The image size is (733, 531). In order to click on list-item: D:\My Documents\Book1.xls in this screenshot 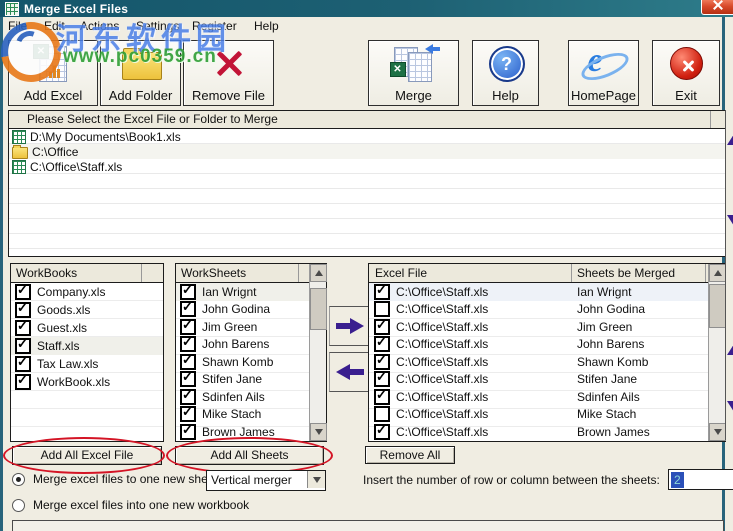, I will do `click(367, 136)`.